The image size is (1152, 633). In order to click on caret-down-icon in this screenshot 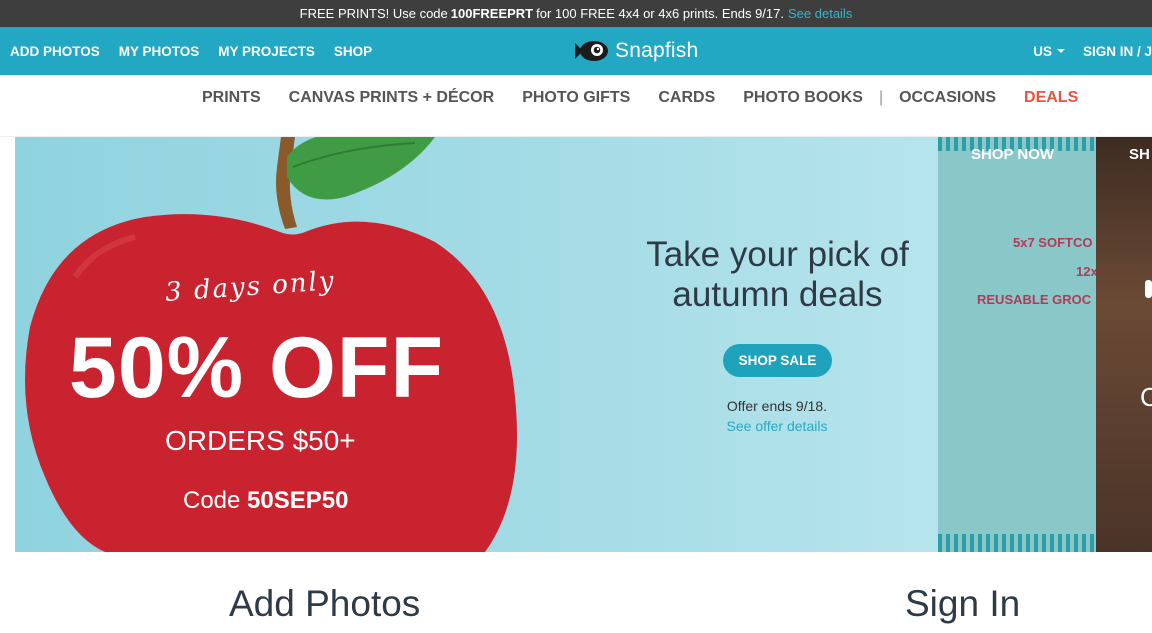, I will do `click(1060, 51)`.